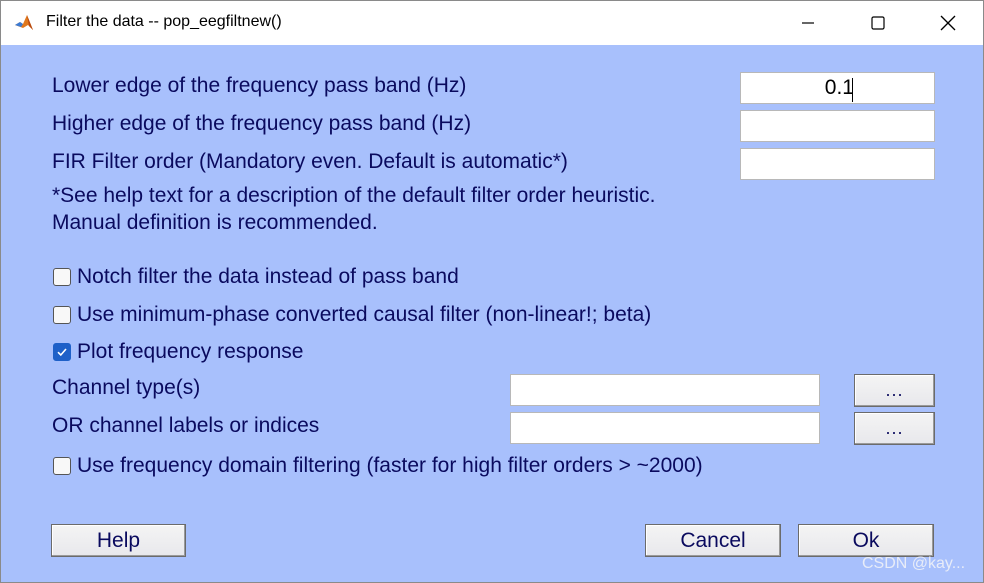  Describe the element at coordinates (186, 425) in the screenshot. I see `channel-labels-label: OR channel labels or indices` at that location.